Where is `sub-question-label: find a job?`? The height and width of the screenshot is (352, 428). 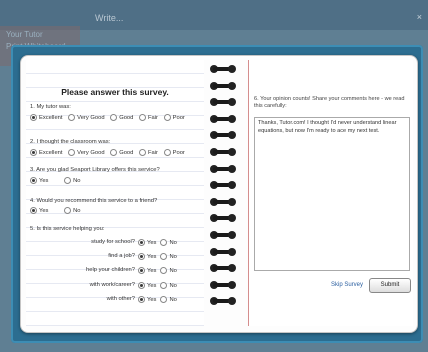 sub-question-label: find a job? is located at coordinates (121, 256).